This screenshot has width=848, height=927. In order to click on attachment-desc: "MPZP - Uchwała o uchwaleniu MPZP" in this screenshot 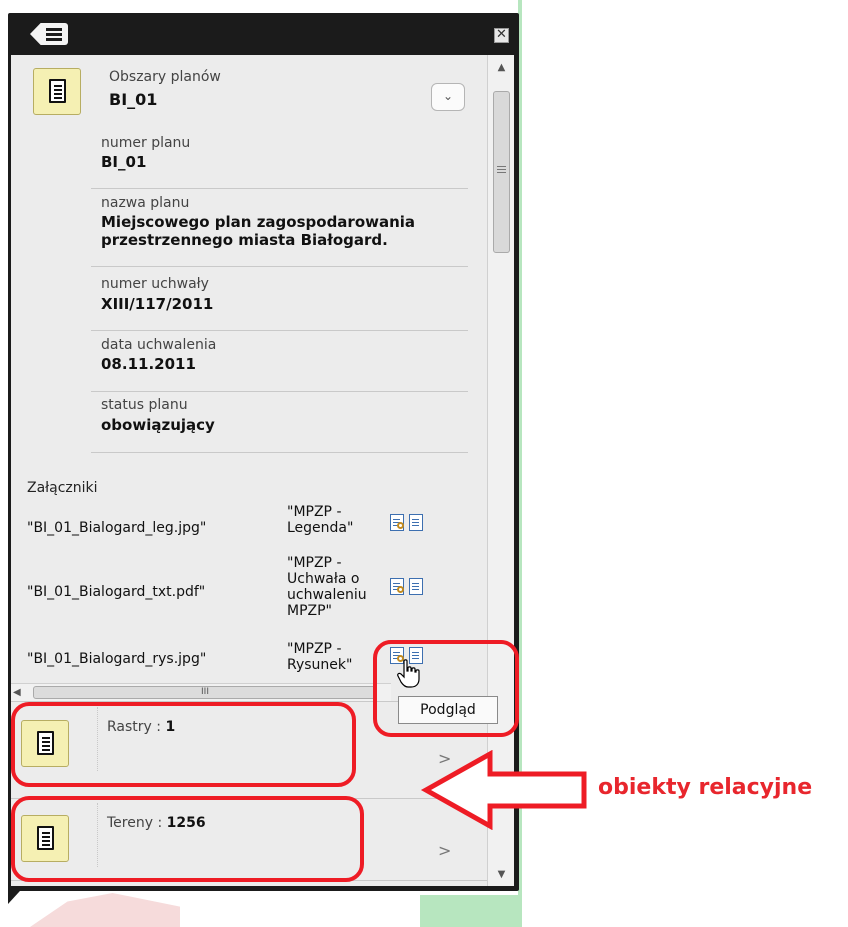, I will do `click(327, 587)`.